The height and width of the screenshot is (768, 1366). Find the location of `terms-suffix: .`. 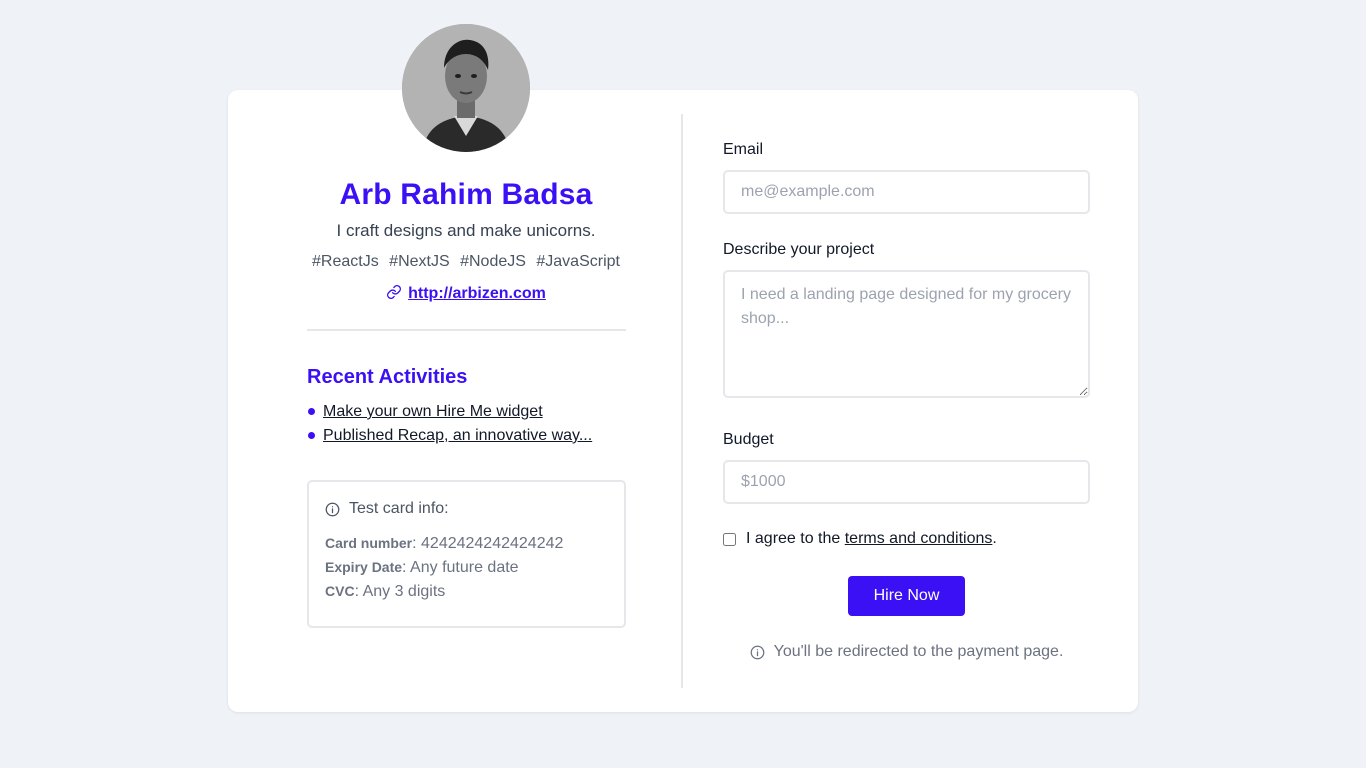

terms-suffix: . is located at coordinates (994, 538).